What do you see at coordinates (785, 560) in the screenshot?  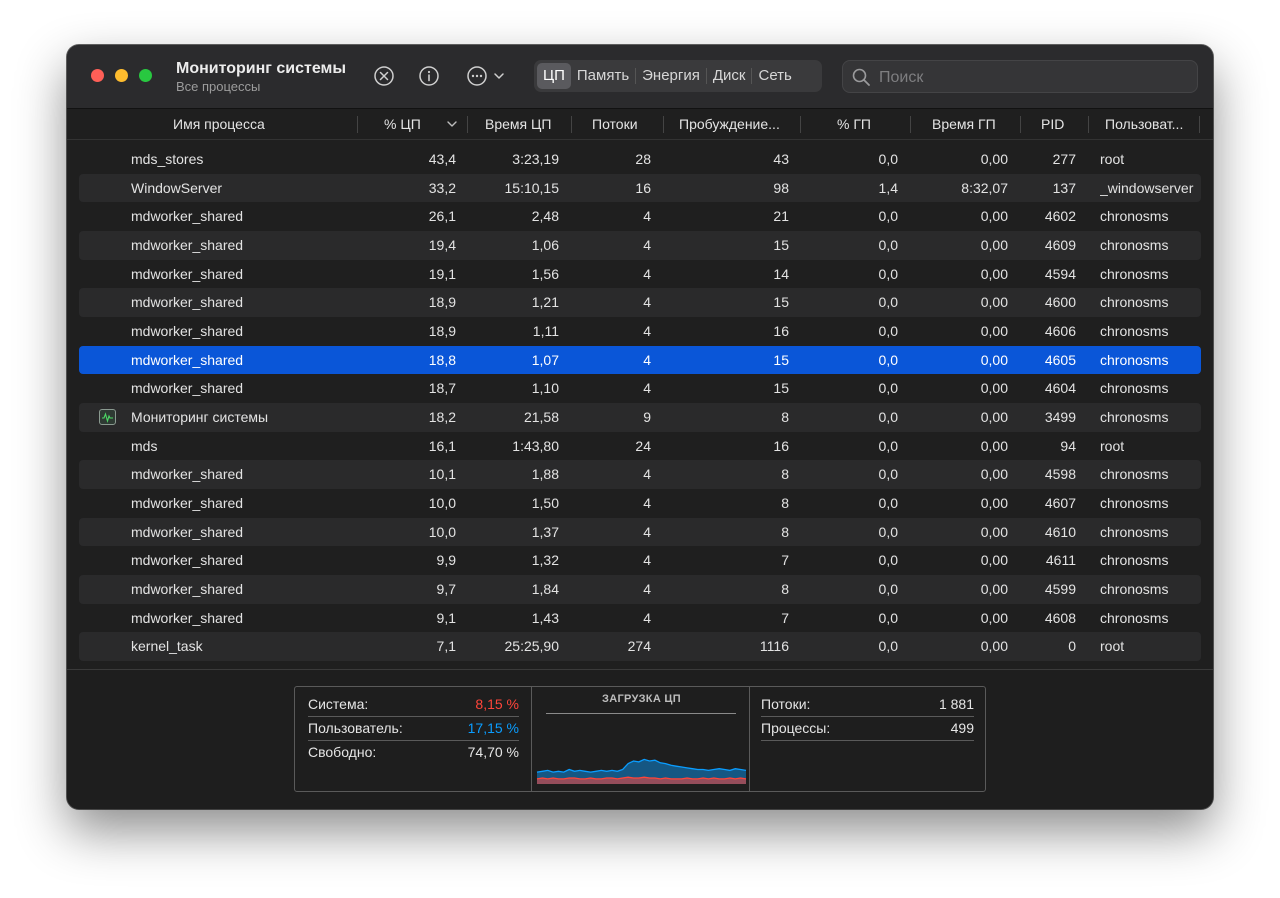 I see `wakeups-cell: 7` at bounding box center [785, 560].